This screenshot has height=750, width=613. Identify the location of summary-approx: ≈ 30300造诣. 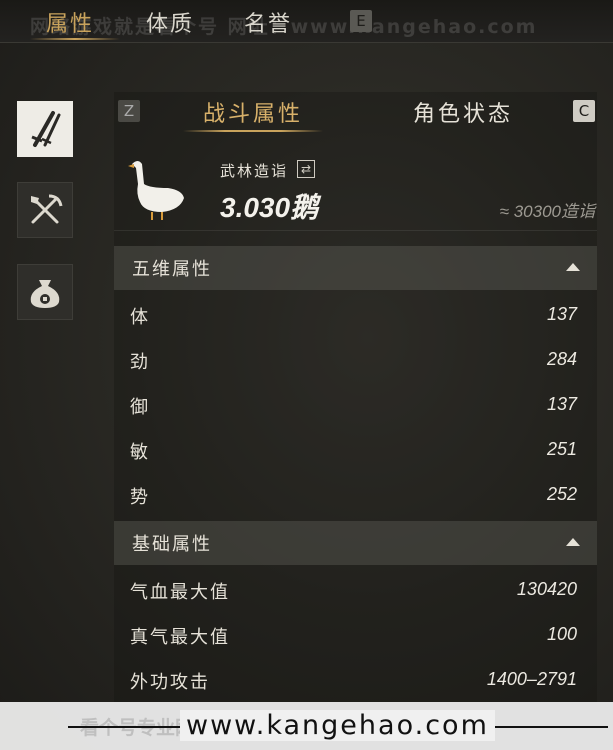
(547, 211).